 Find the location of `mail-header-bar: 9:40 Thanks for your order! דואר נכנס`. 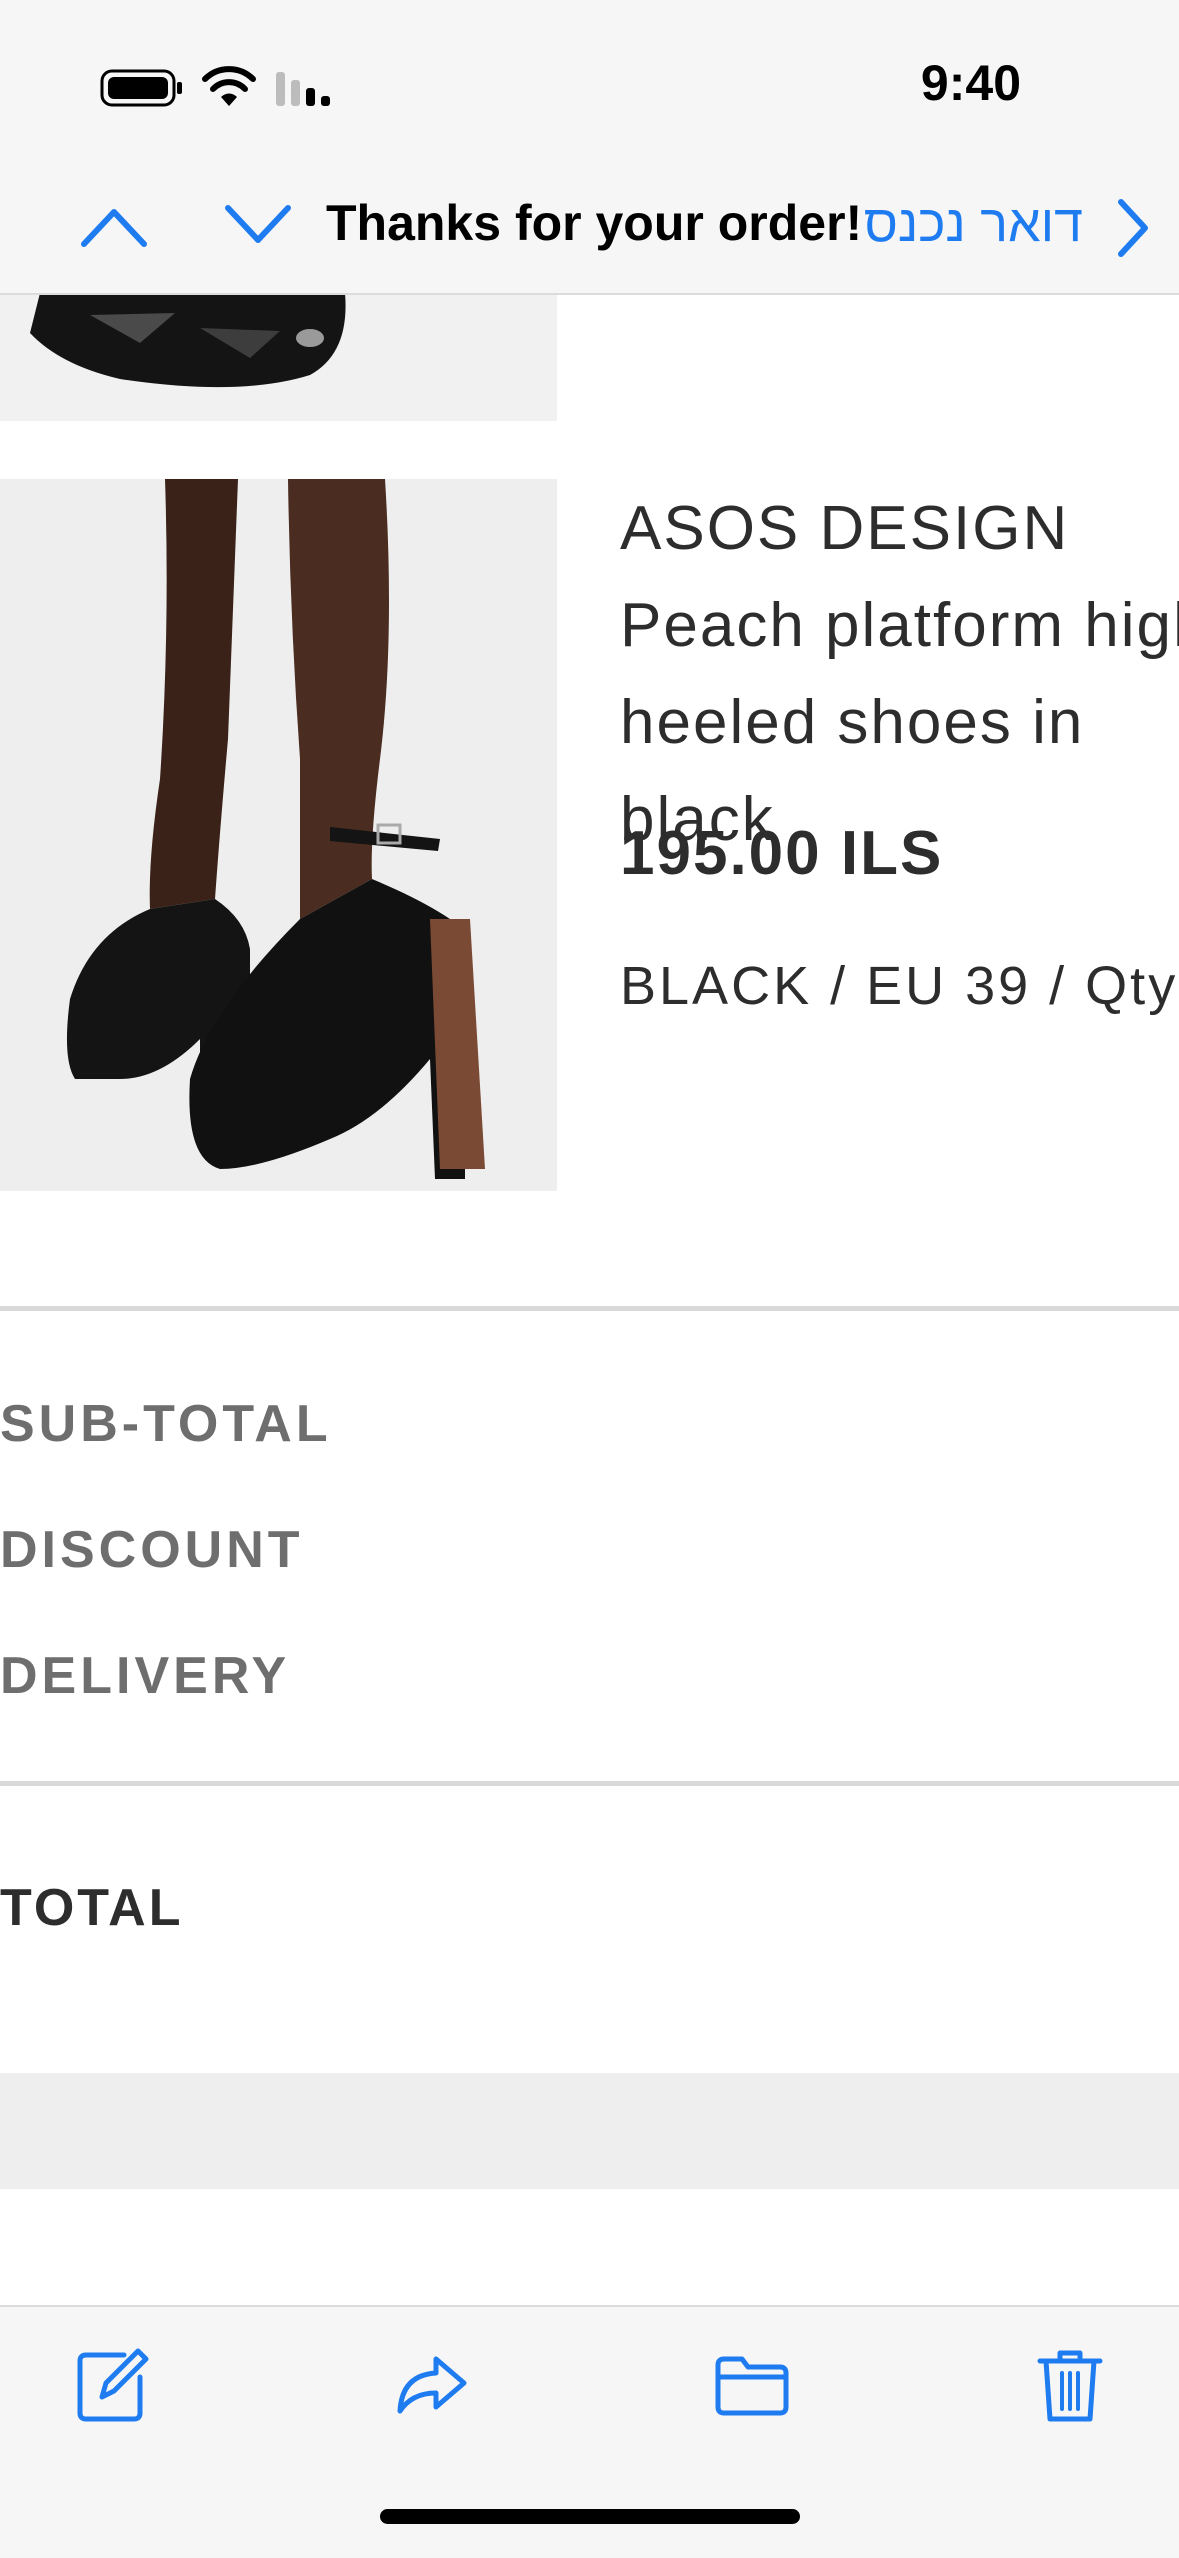

mail-header-bar: 9:40 Thanks for your order! דואר נכנס is located at coordinates (589, 147).